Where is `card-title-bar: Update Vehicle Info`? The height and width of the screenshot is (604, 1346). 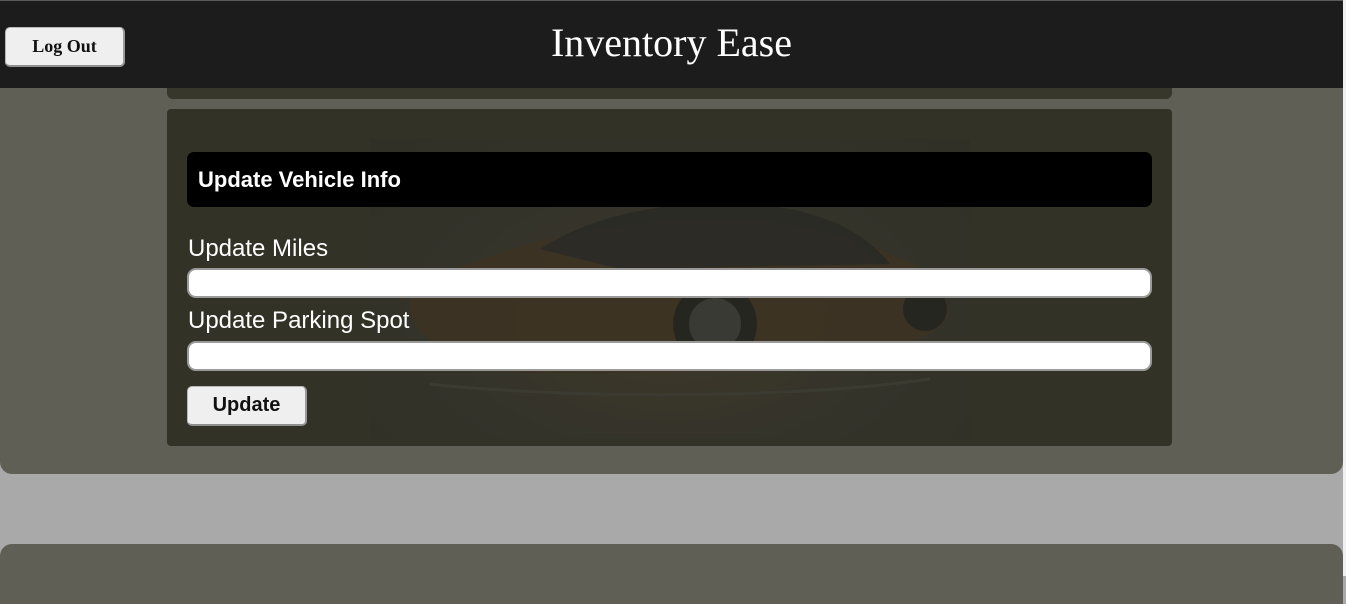
card-title-bar: Update Vehicle Info is located at coordinates (669, 179).